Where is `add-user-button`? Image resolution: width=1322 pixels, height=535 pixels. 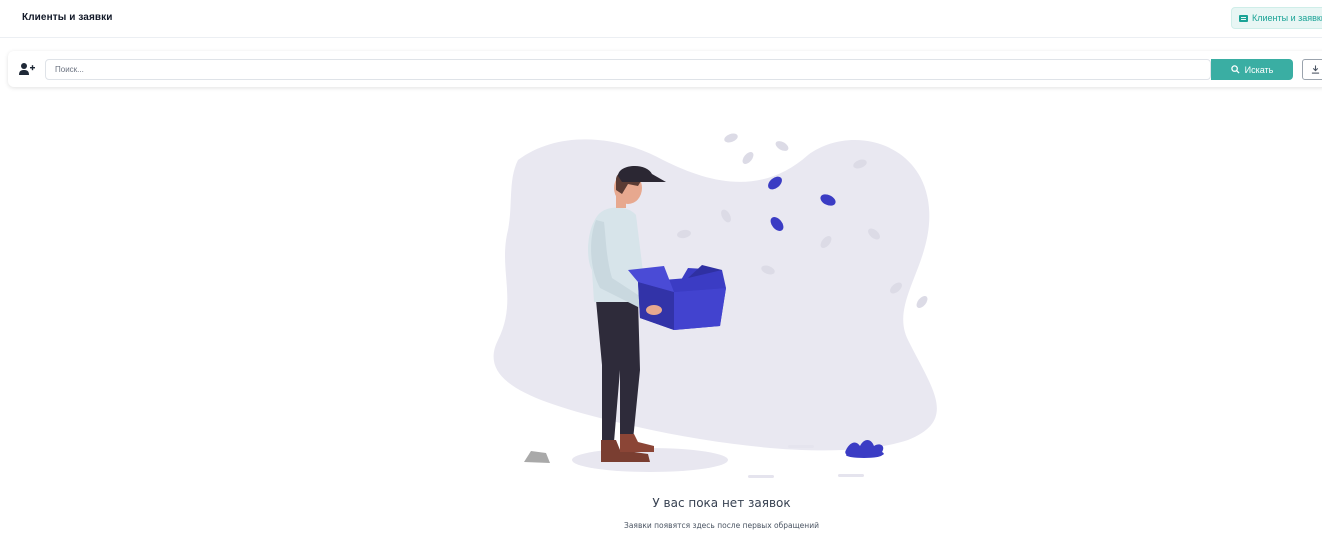 add-user-button is located at coordinates (27, 69).